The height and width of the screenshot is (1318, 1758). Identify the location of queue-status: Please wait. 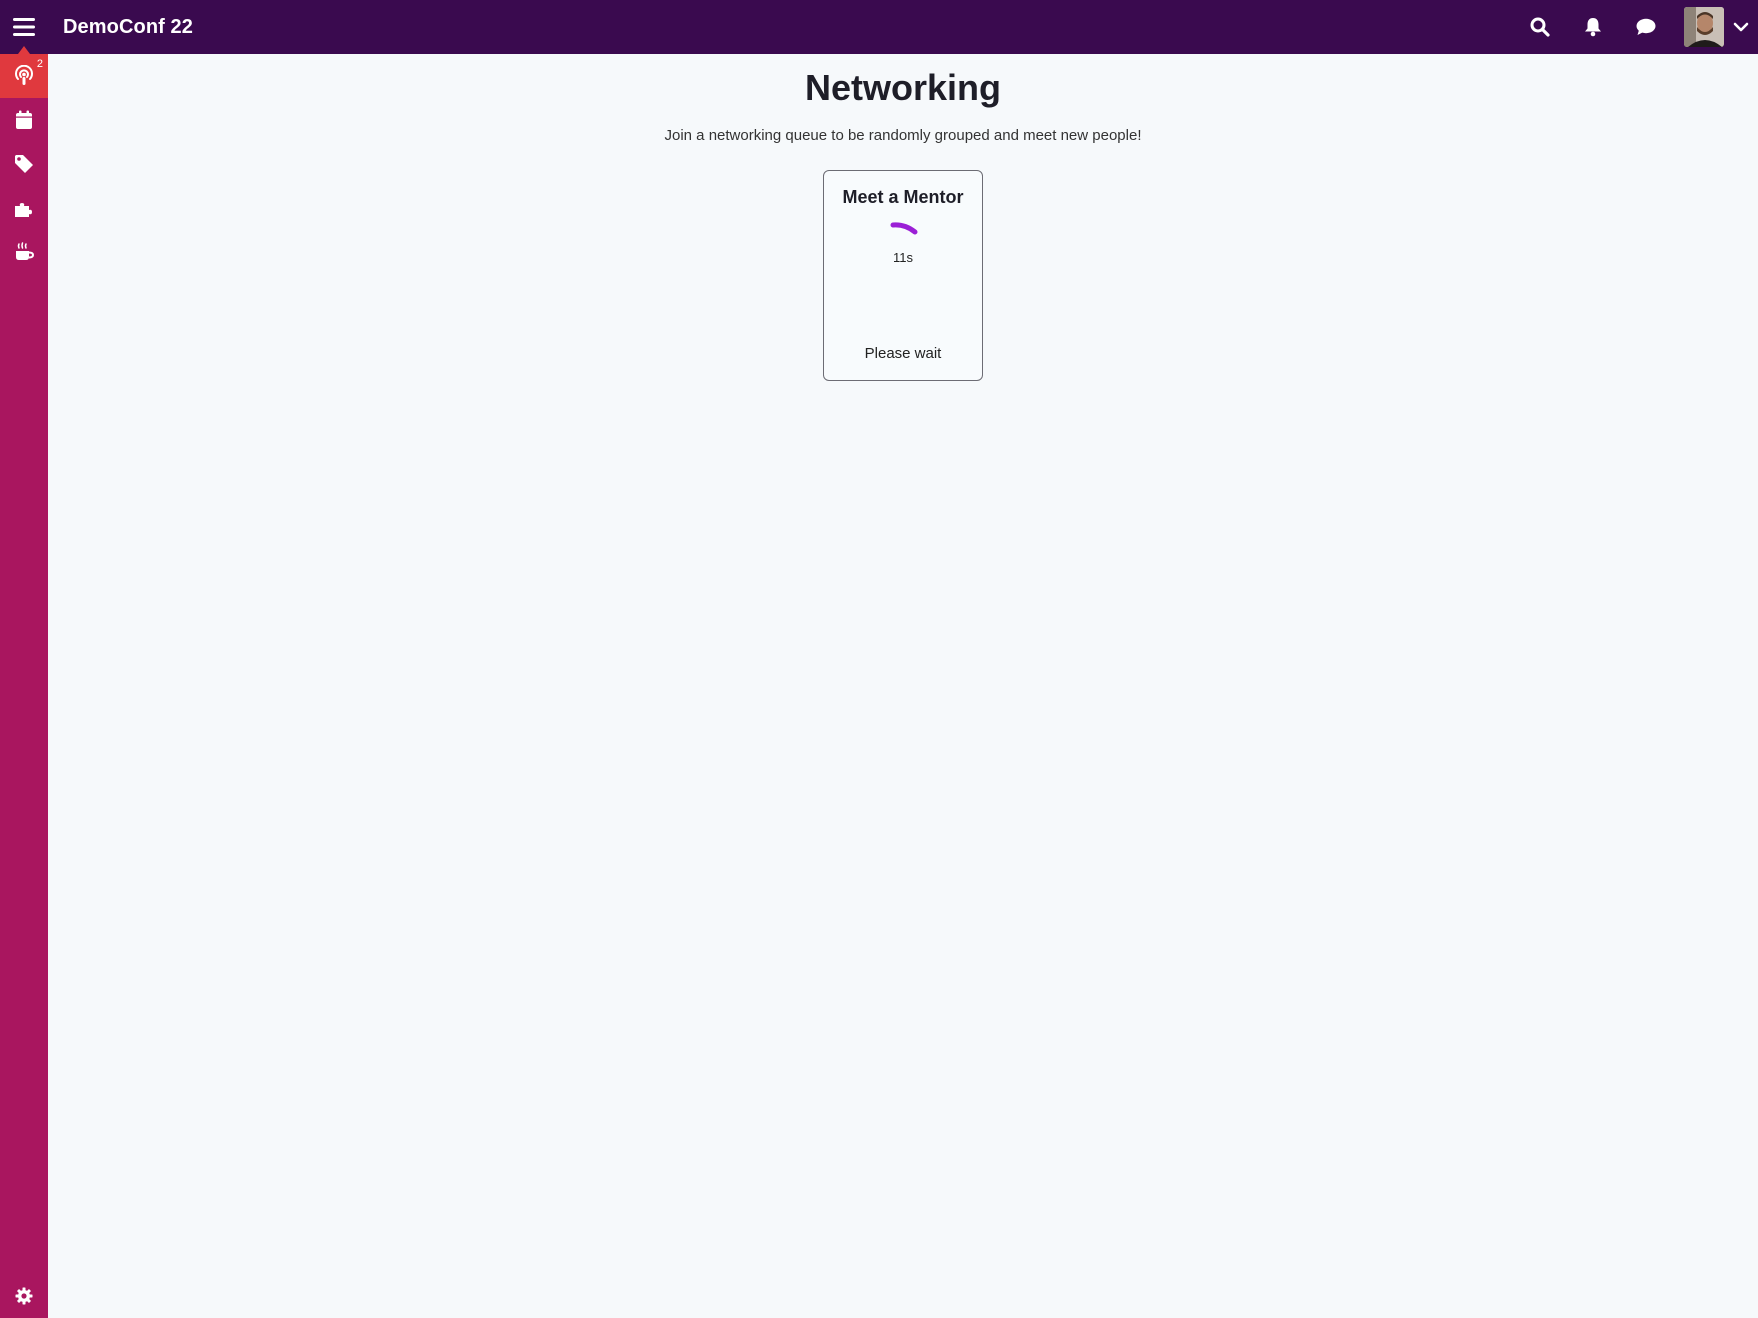
(903, 353).